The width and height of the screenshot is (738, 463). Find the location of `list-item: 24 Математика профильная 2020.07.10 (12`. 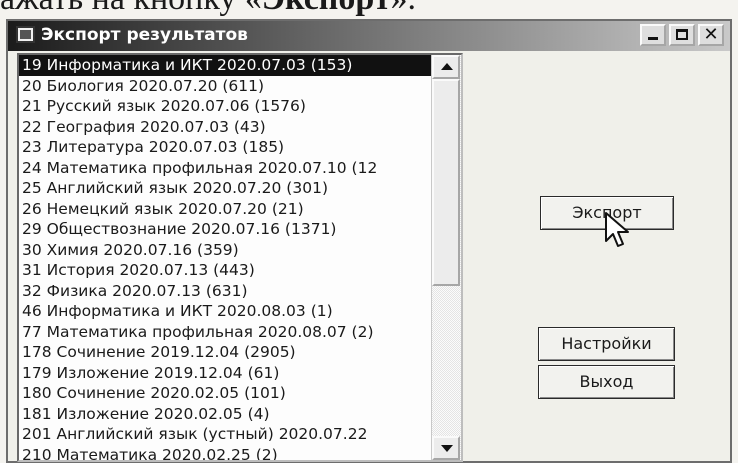

list-item: 24 Математика профильная 2020.07.10 (12 is located at coordinates (225, 168).